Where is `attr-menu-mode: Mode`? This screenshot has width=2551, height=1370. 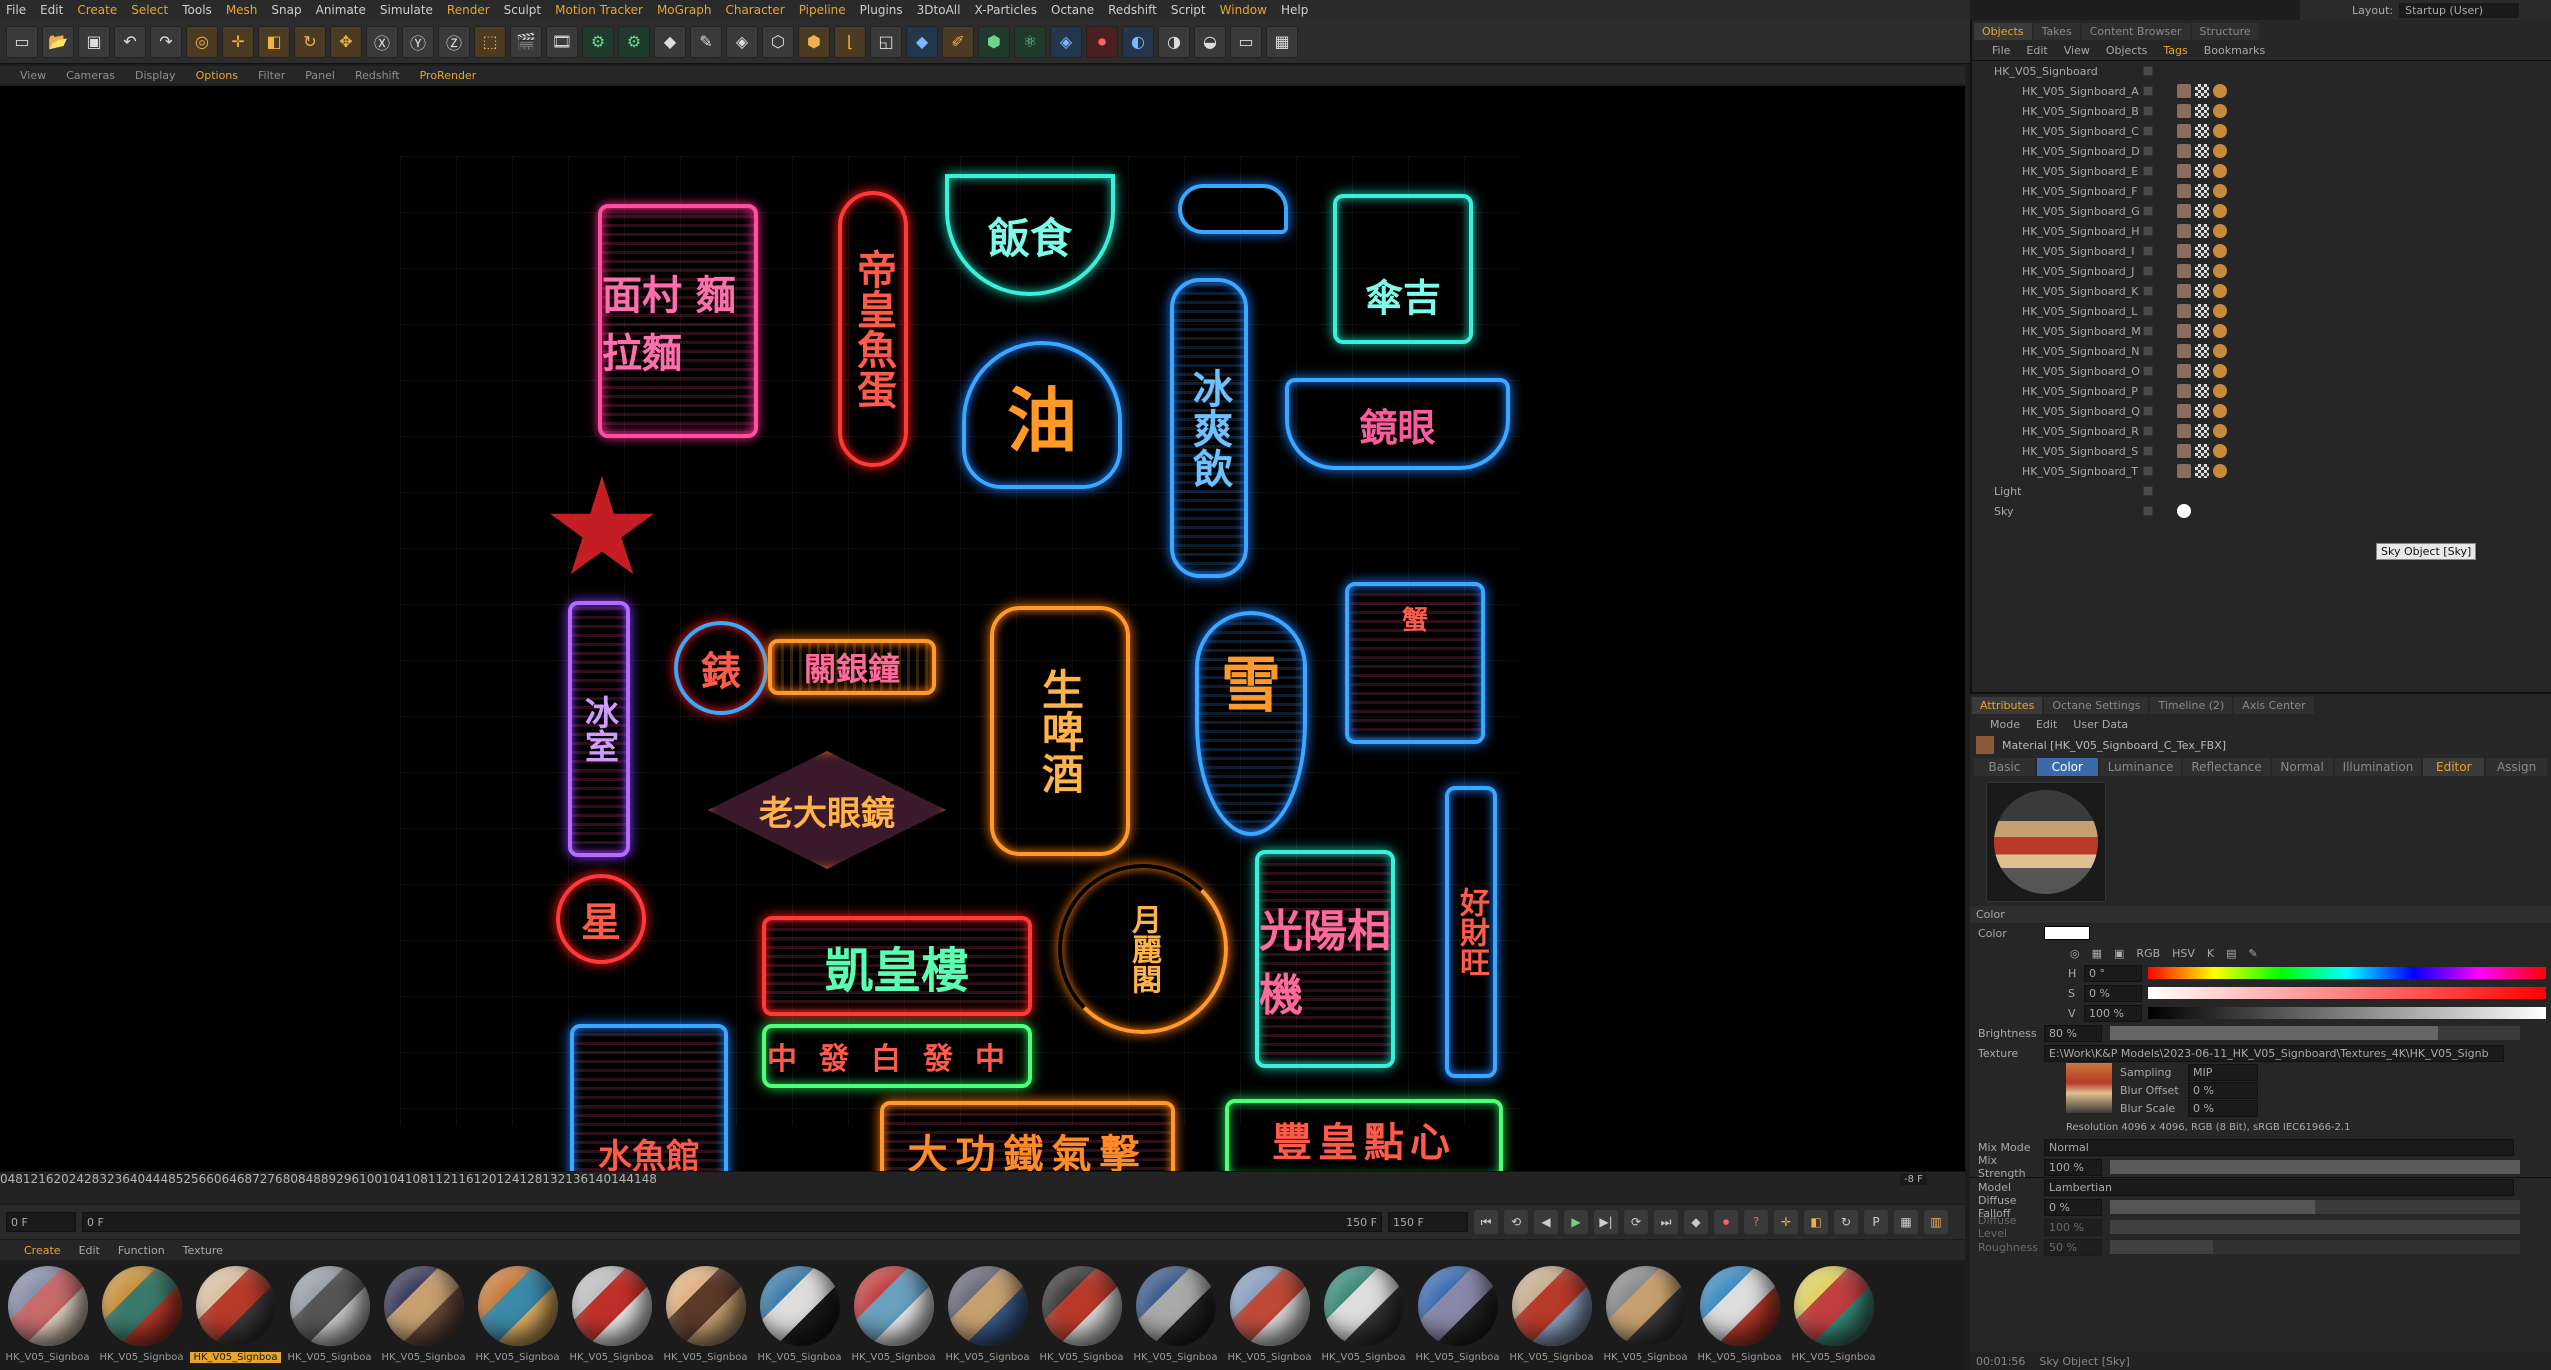
attr-menu-mode: Mode is located at coordinates (2005, 724).